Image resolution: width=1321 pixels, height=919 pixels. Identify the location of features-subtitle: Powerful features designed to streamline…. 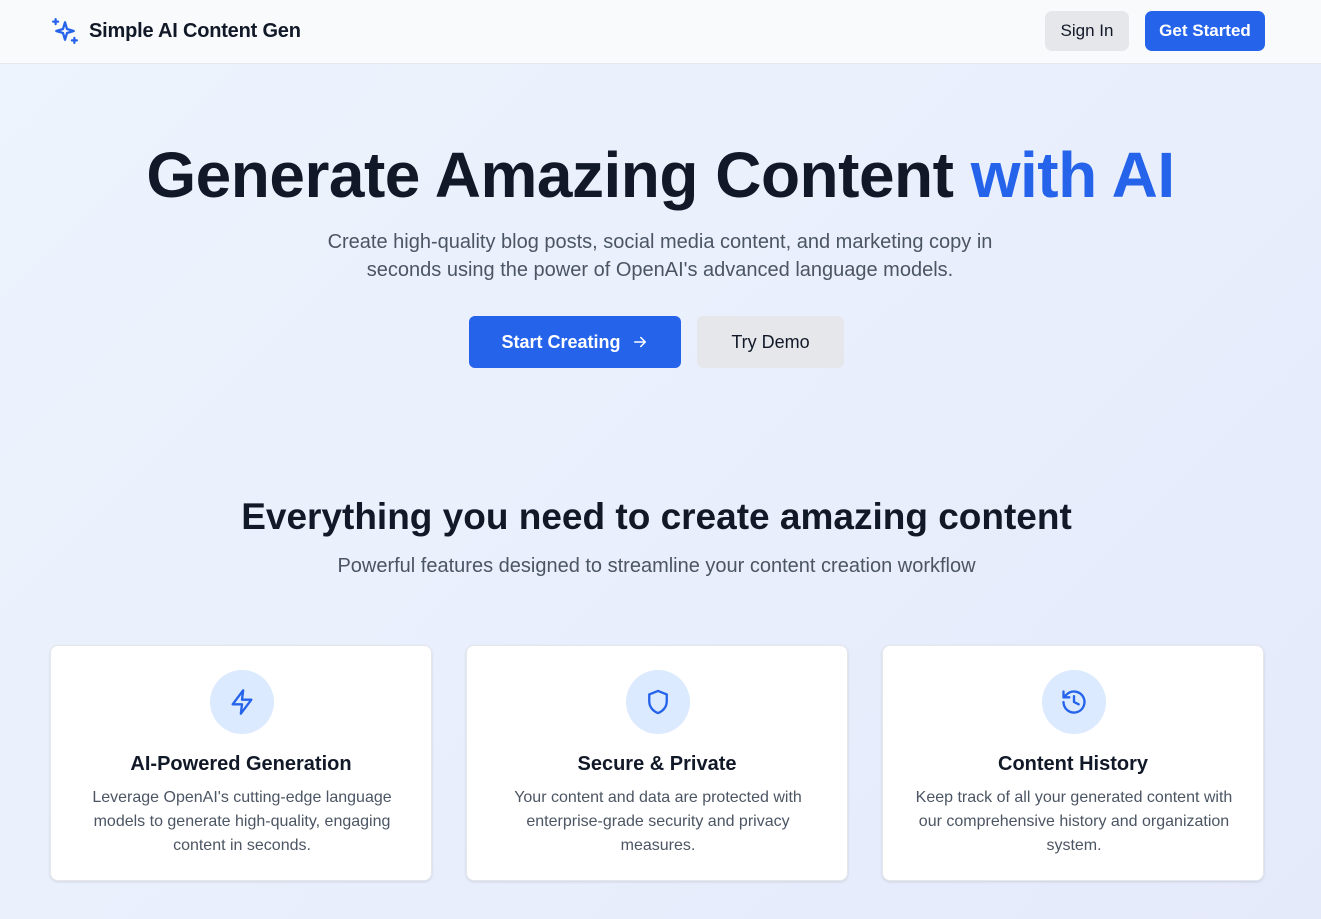
(656, 566).